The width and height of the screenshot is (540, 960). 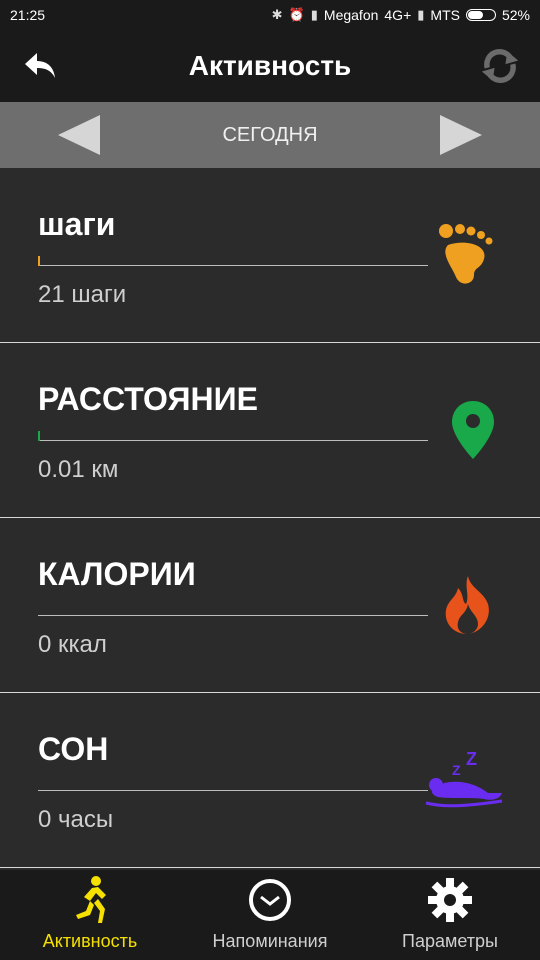 What do you see at coordinates (82, 294) in the screenshot?
I see `steps-value: 21 шаги` at bounding box center [82, 294].